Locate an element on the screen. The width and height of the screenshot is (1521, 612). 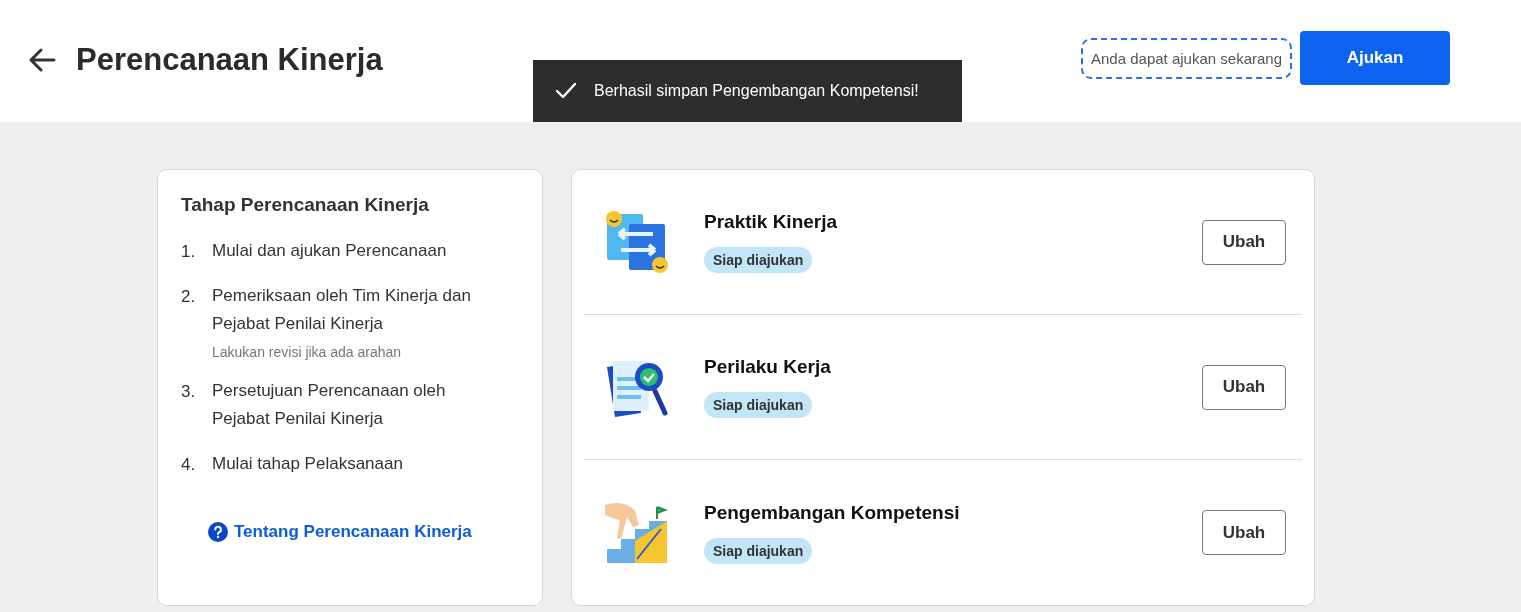
hand-climbing-stairs-illustration is located at coordinates (637, 532).